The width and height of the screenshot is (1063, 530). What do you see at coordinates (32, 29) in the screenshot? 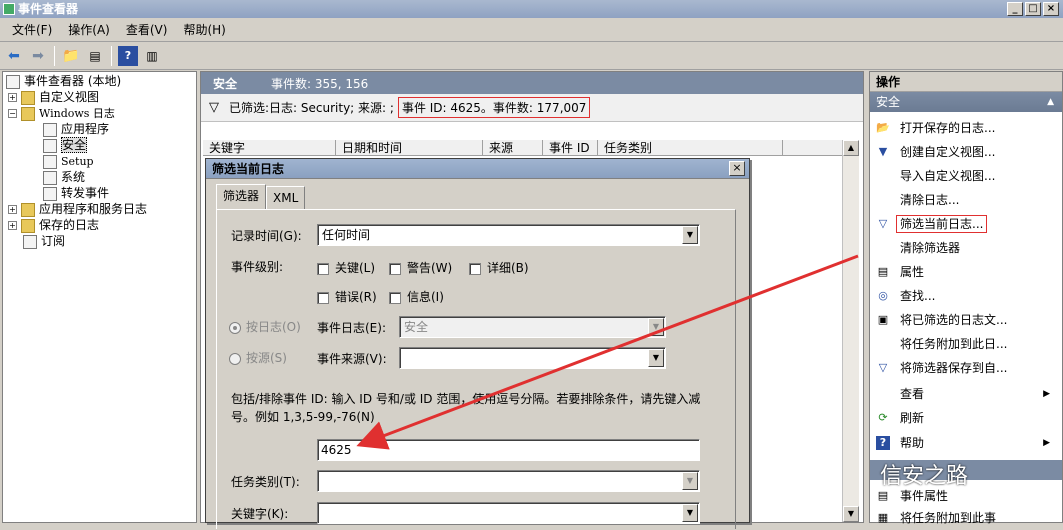
I see `menu-file: 文件(F)` at bounding box center [32, 29].